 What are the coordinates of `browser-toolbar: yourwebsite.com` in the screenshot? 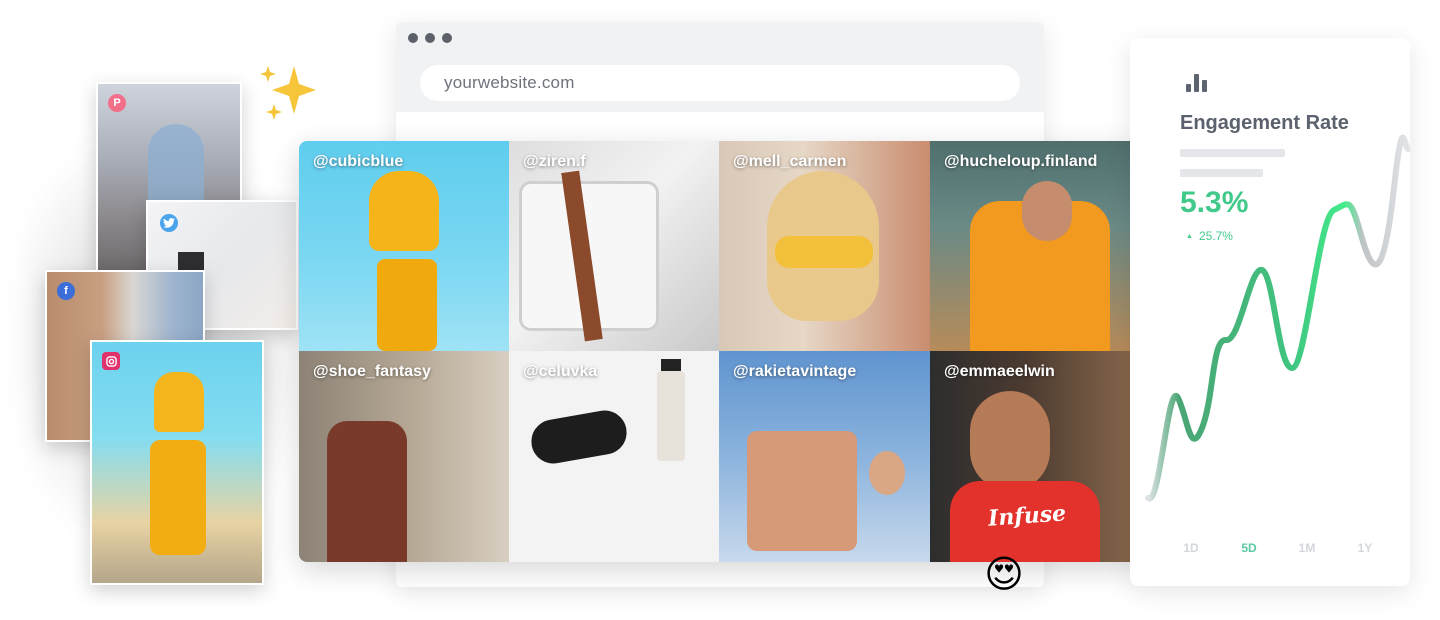 It's located at (720, 67).